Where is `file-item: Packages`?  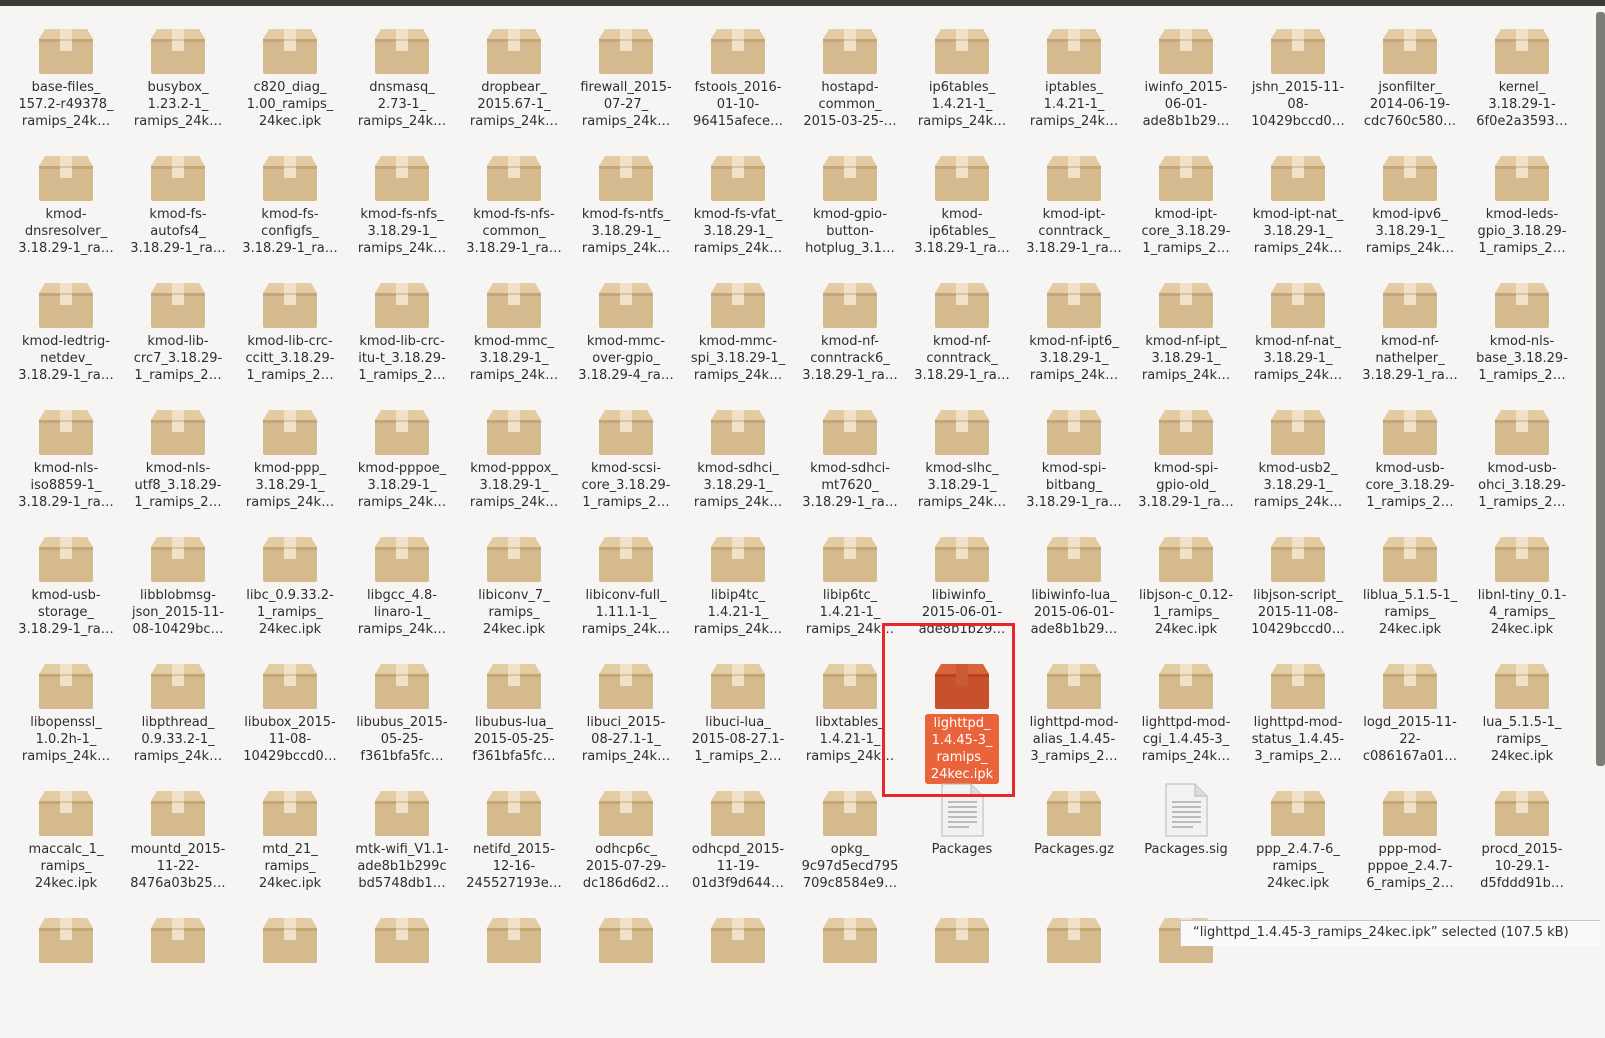
file-item: Packages is located at coordinates (962, 847).